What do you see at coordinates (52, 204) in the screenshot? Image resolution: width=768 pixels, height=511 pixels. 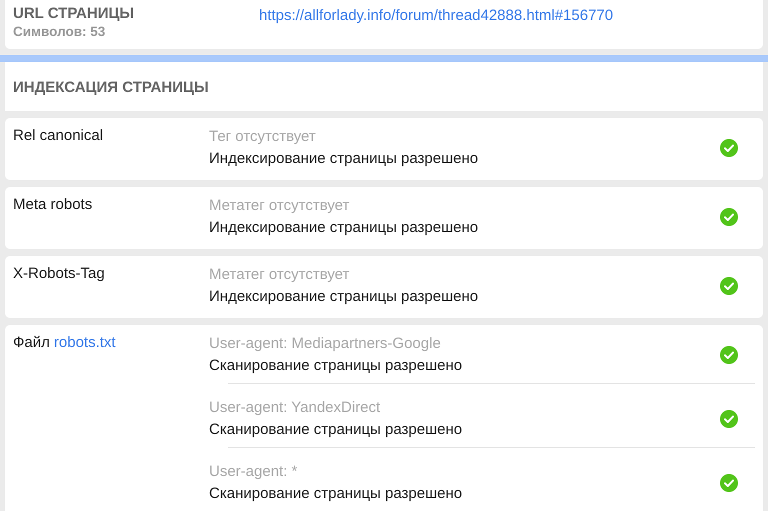 I see `row-label: Meta robots` at bounding box center [52, 204].